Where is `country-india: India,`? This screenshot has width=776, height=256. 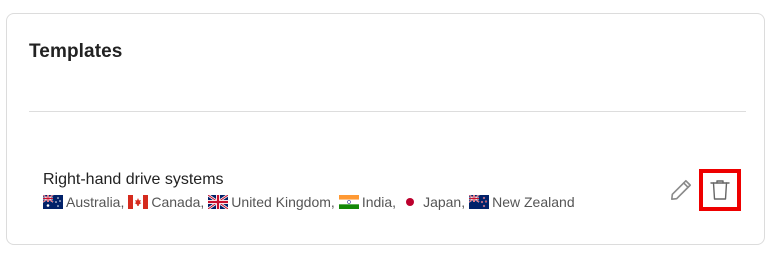 country-india: India, is located at coordinates (369, 202).